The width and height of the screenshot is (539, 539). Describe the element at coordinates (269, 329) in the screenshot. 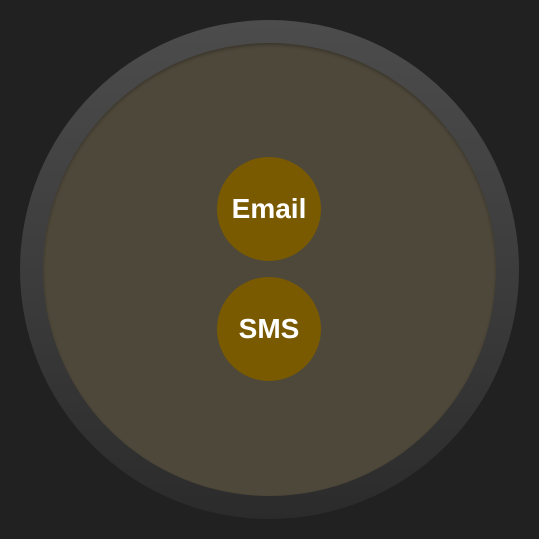

I see `sms-button: SMS` at that location.